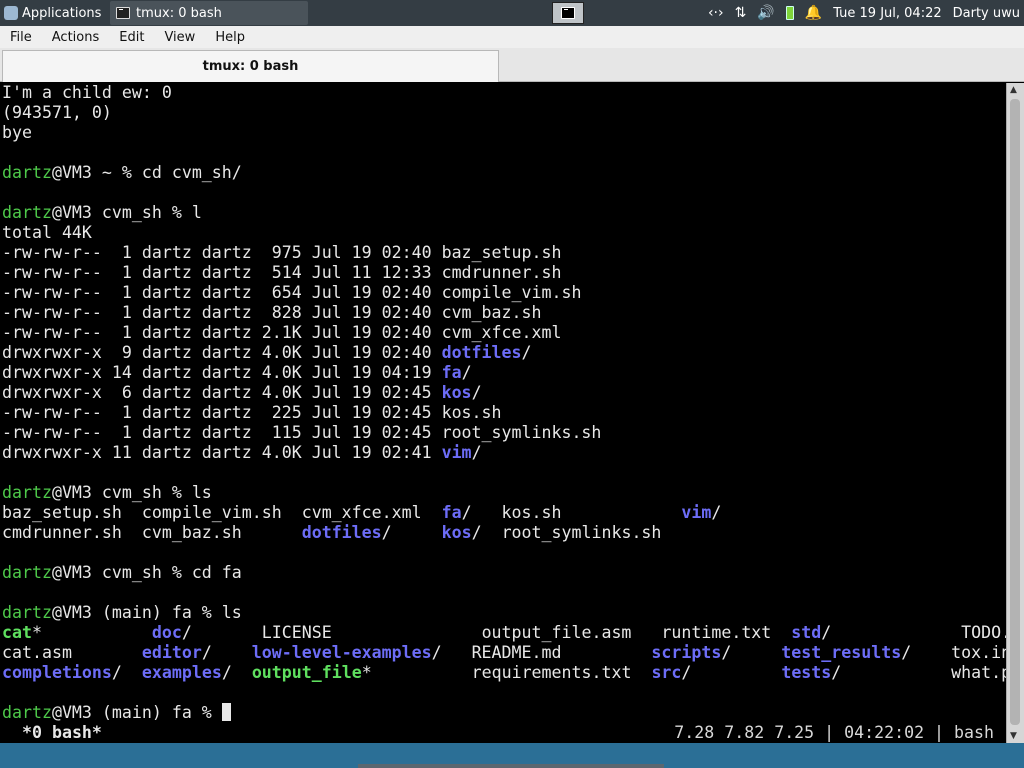  I want to click on battery-icon, so click(789, 13).